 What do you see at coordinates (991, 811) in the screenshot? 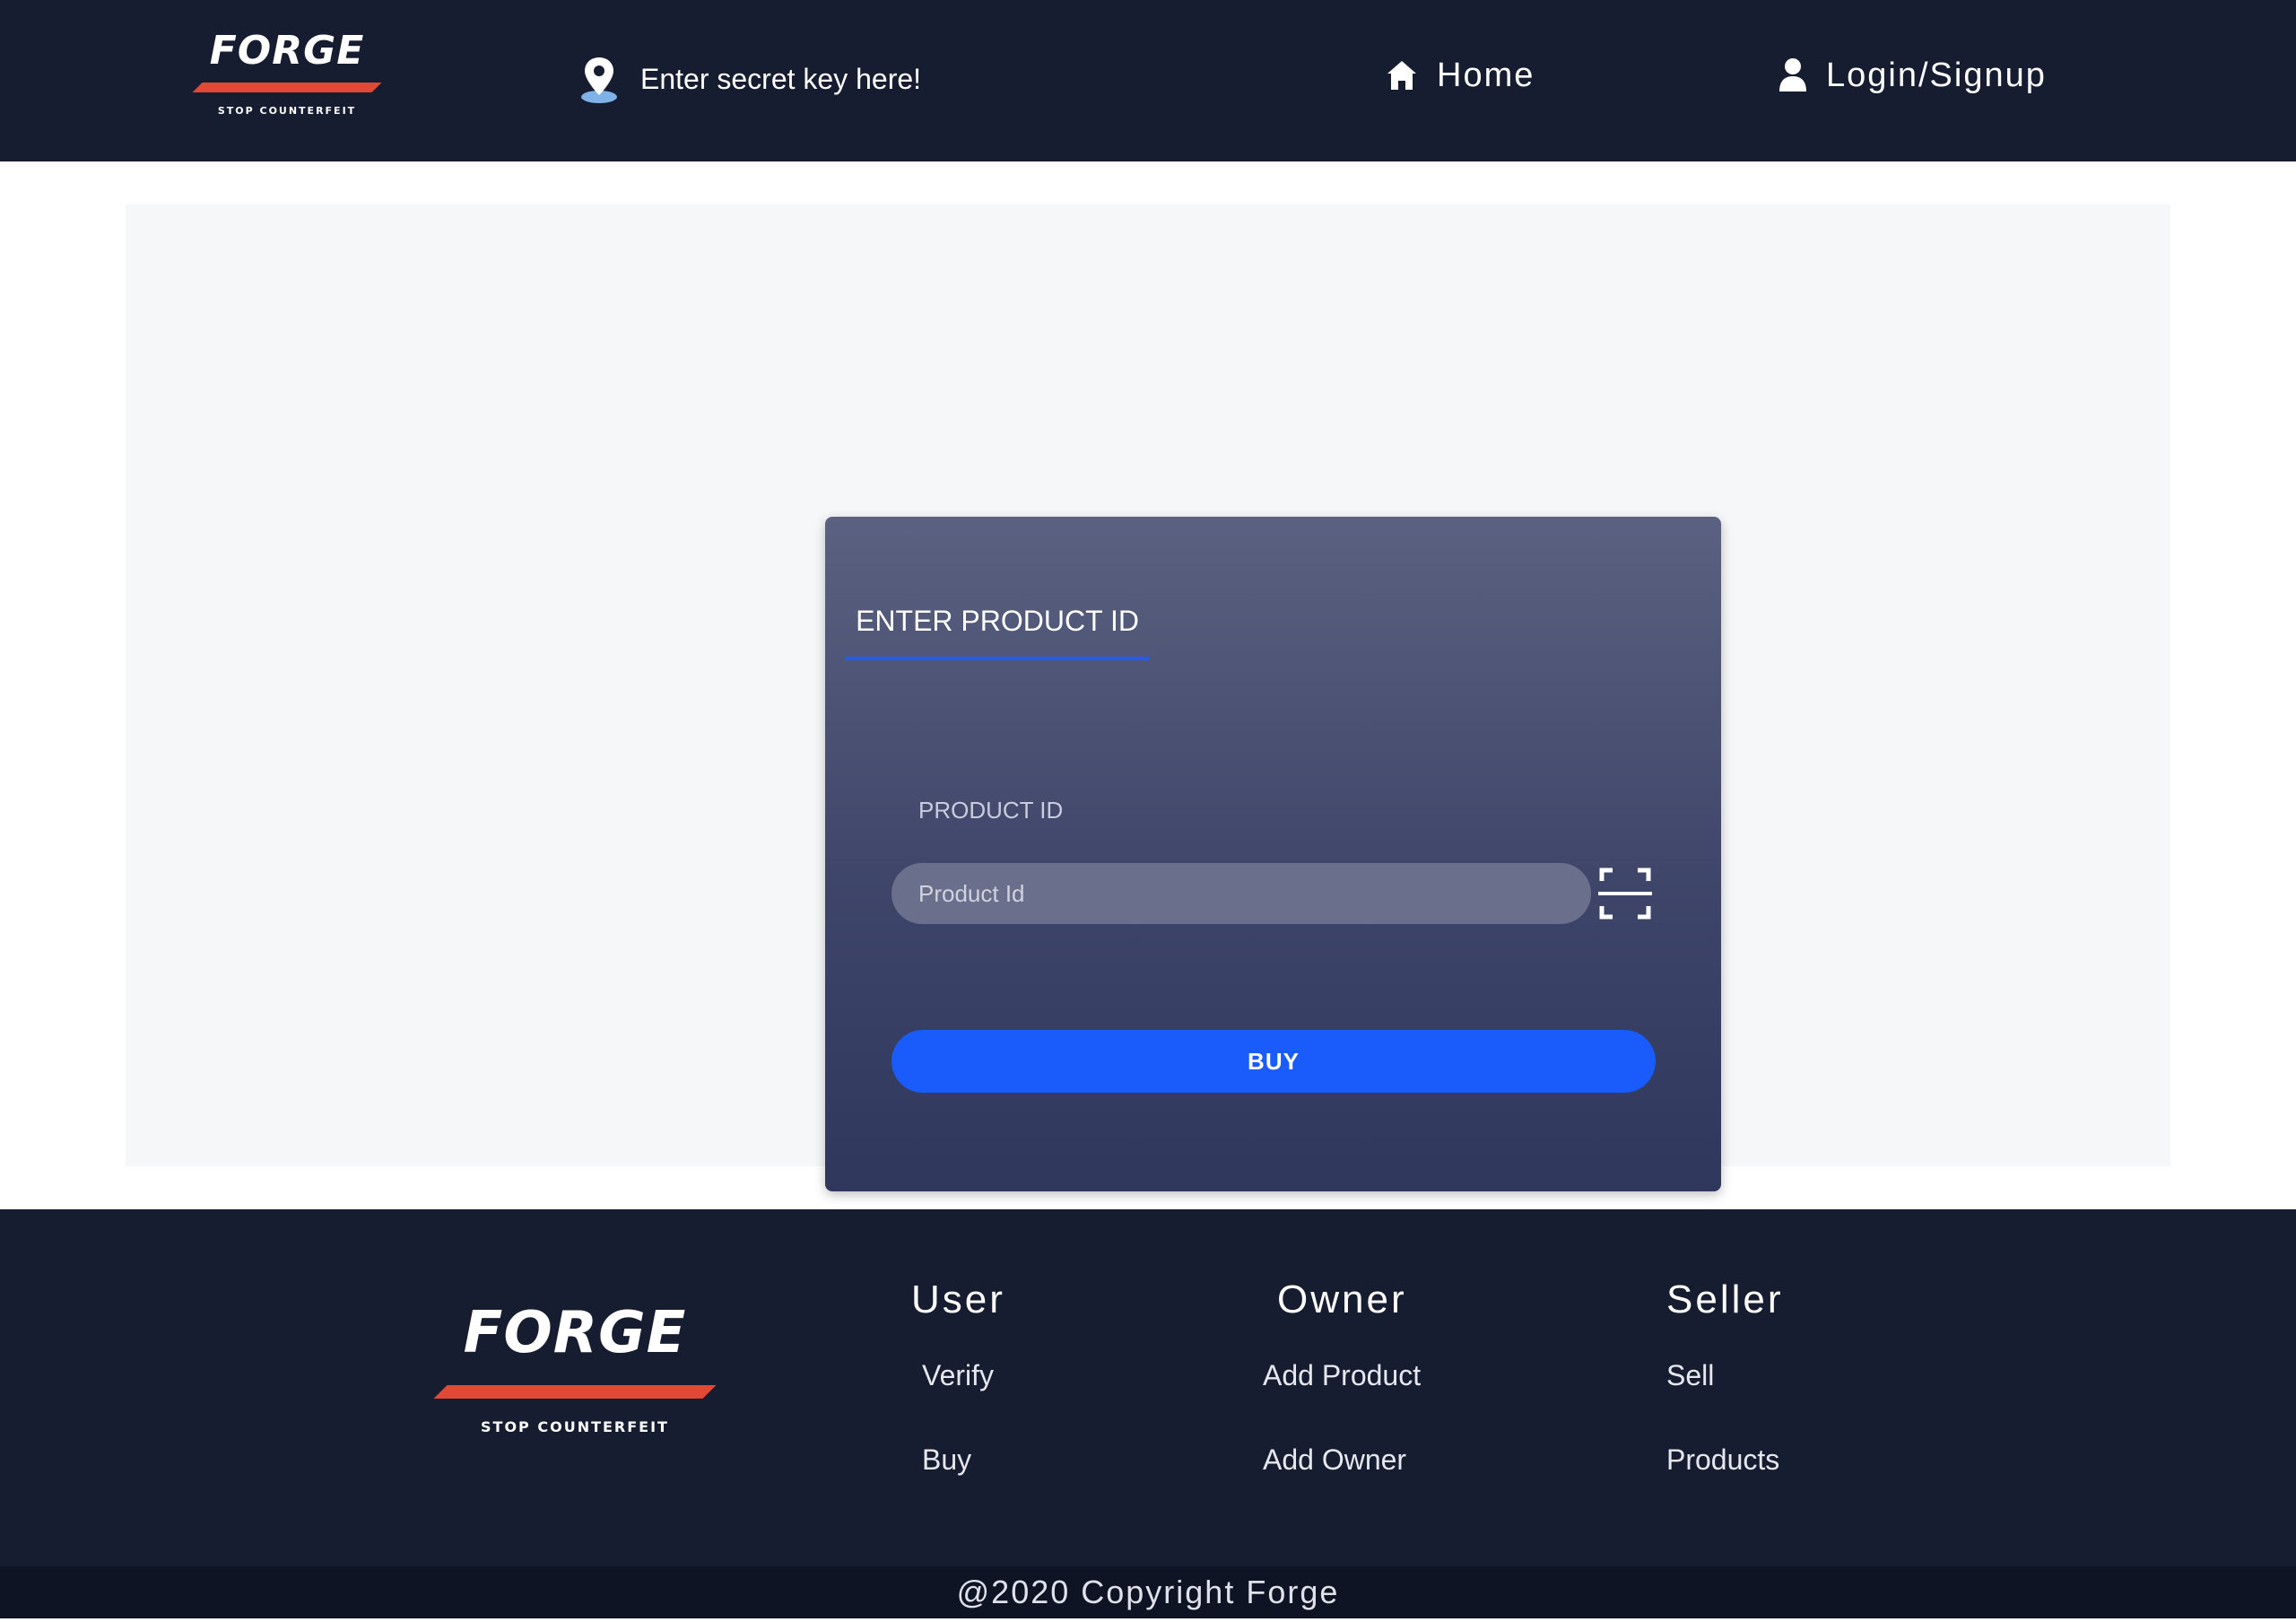
I see `product-id-label: PRODUCT ID` at bounding box center [991, 811].